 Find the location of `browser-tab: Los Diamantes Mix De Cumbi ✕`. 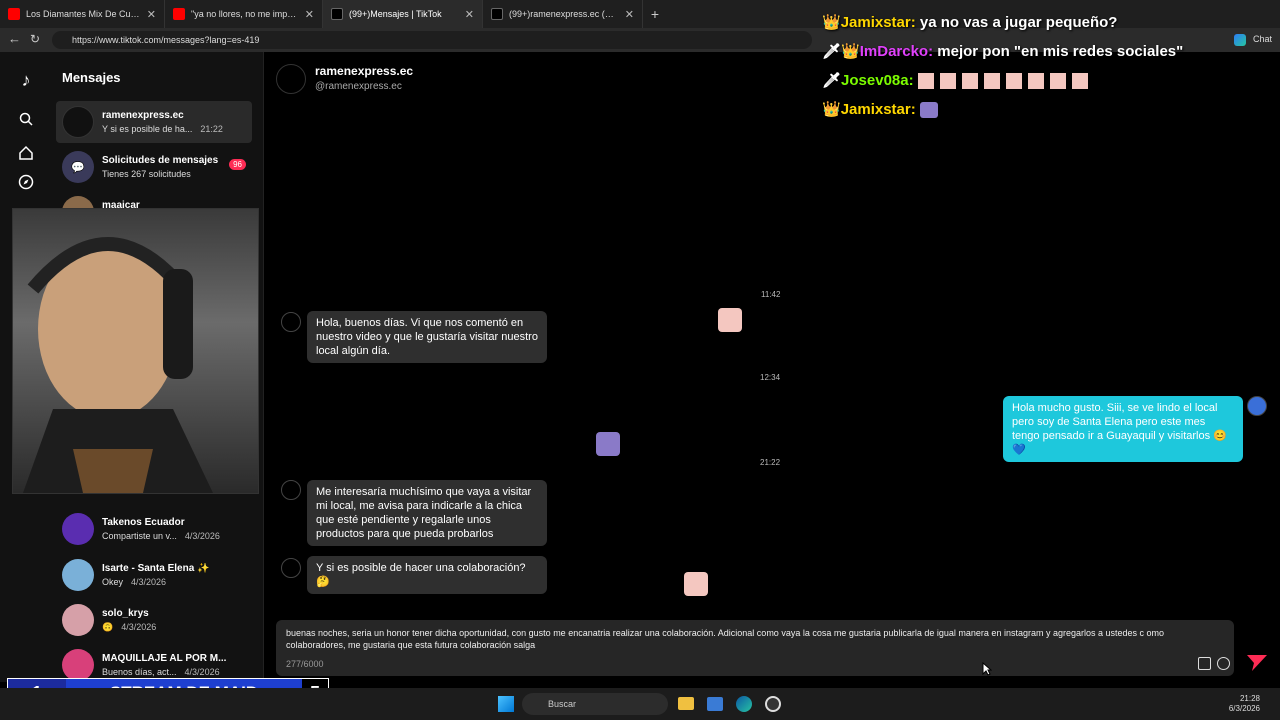

browser-tab: Los Diamantes Mix De Cumbi ✕ is located at coordinates (82, 14).